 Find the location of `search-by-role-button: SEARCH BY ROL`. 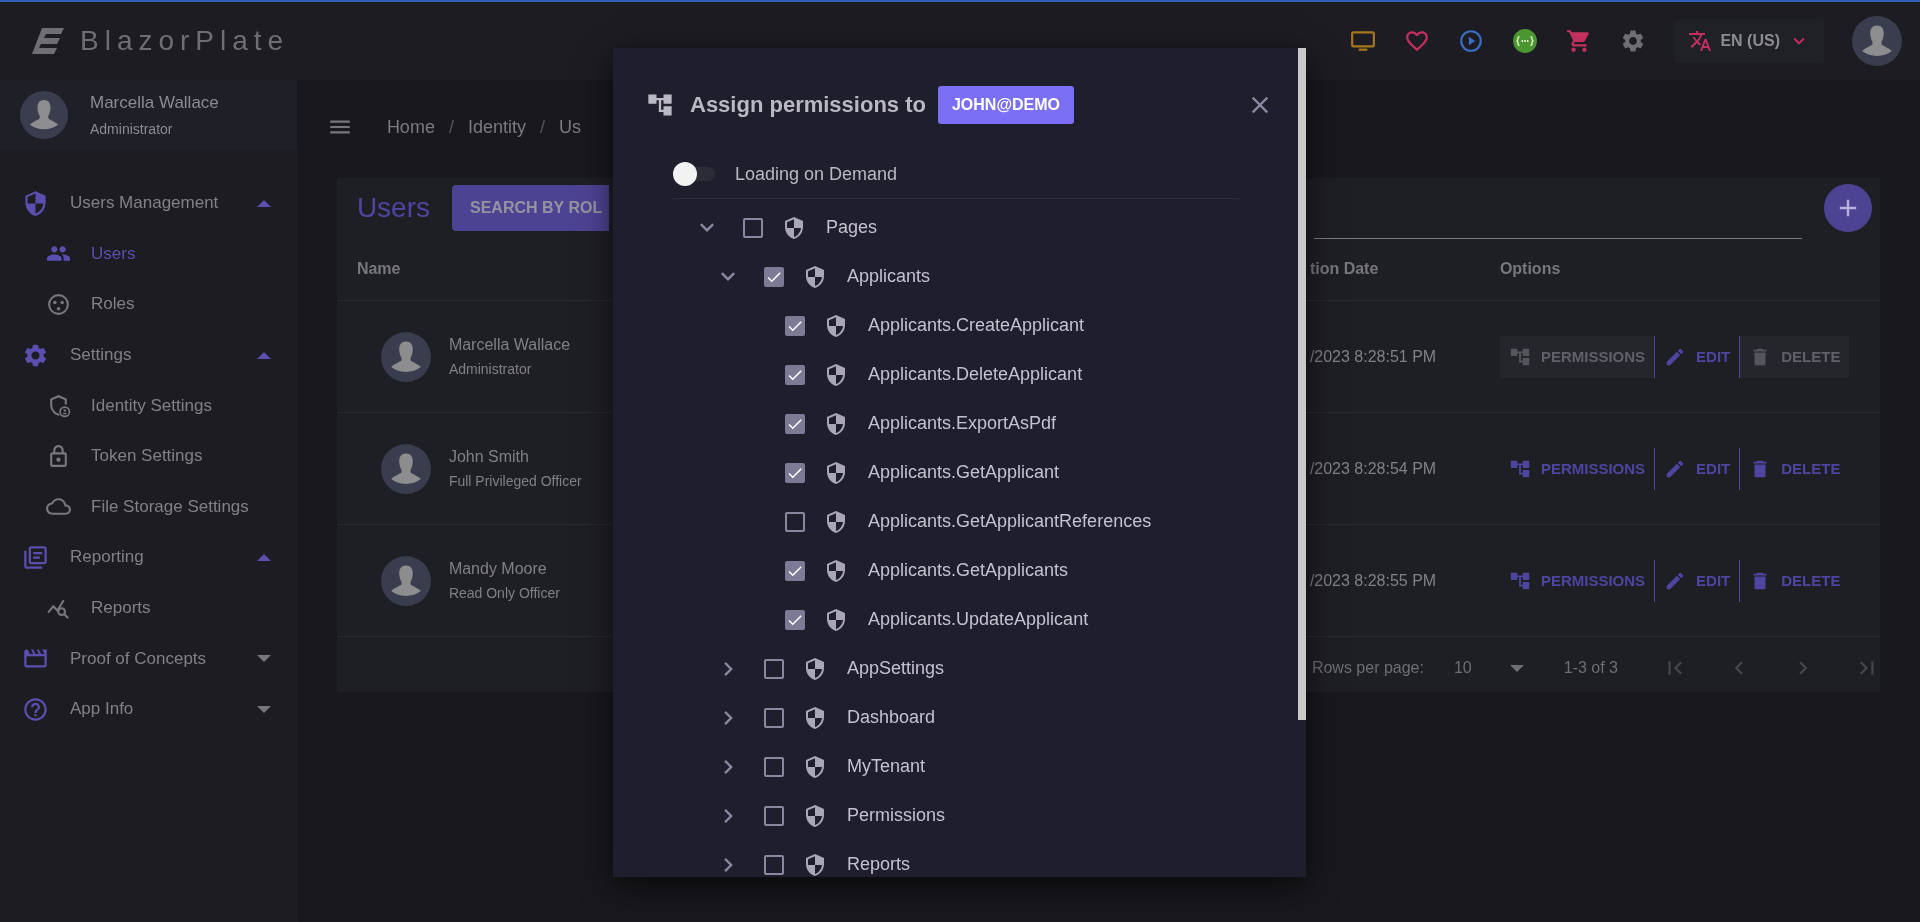

search-by-role-button: SEARCH BY ROL is located at coordinates (530, 208).